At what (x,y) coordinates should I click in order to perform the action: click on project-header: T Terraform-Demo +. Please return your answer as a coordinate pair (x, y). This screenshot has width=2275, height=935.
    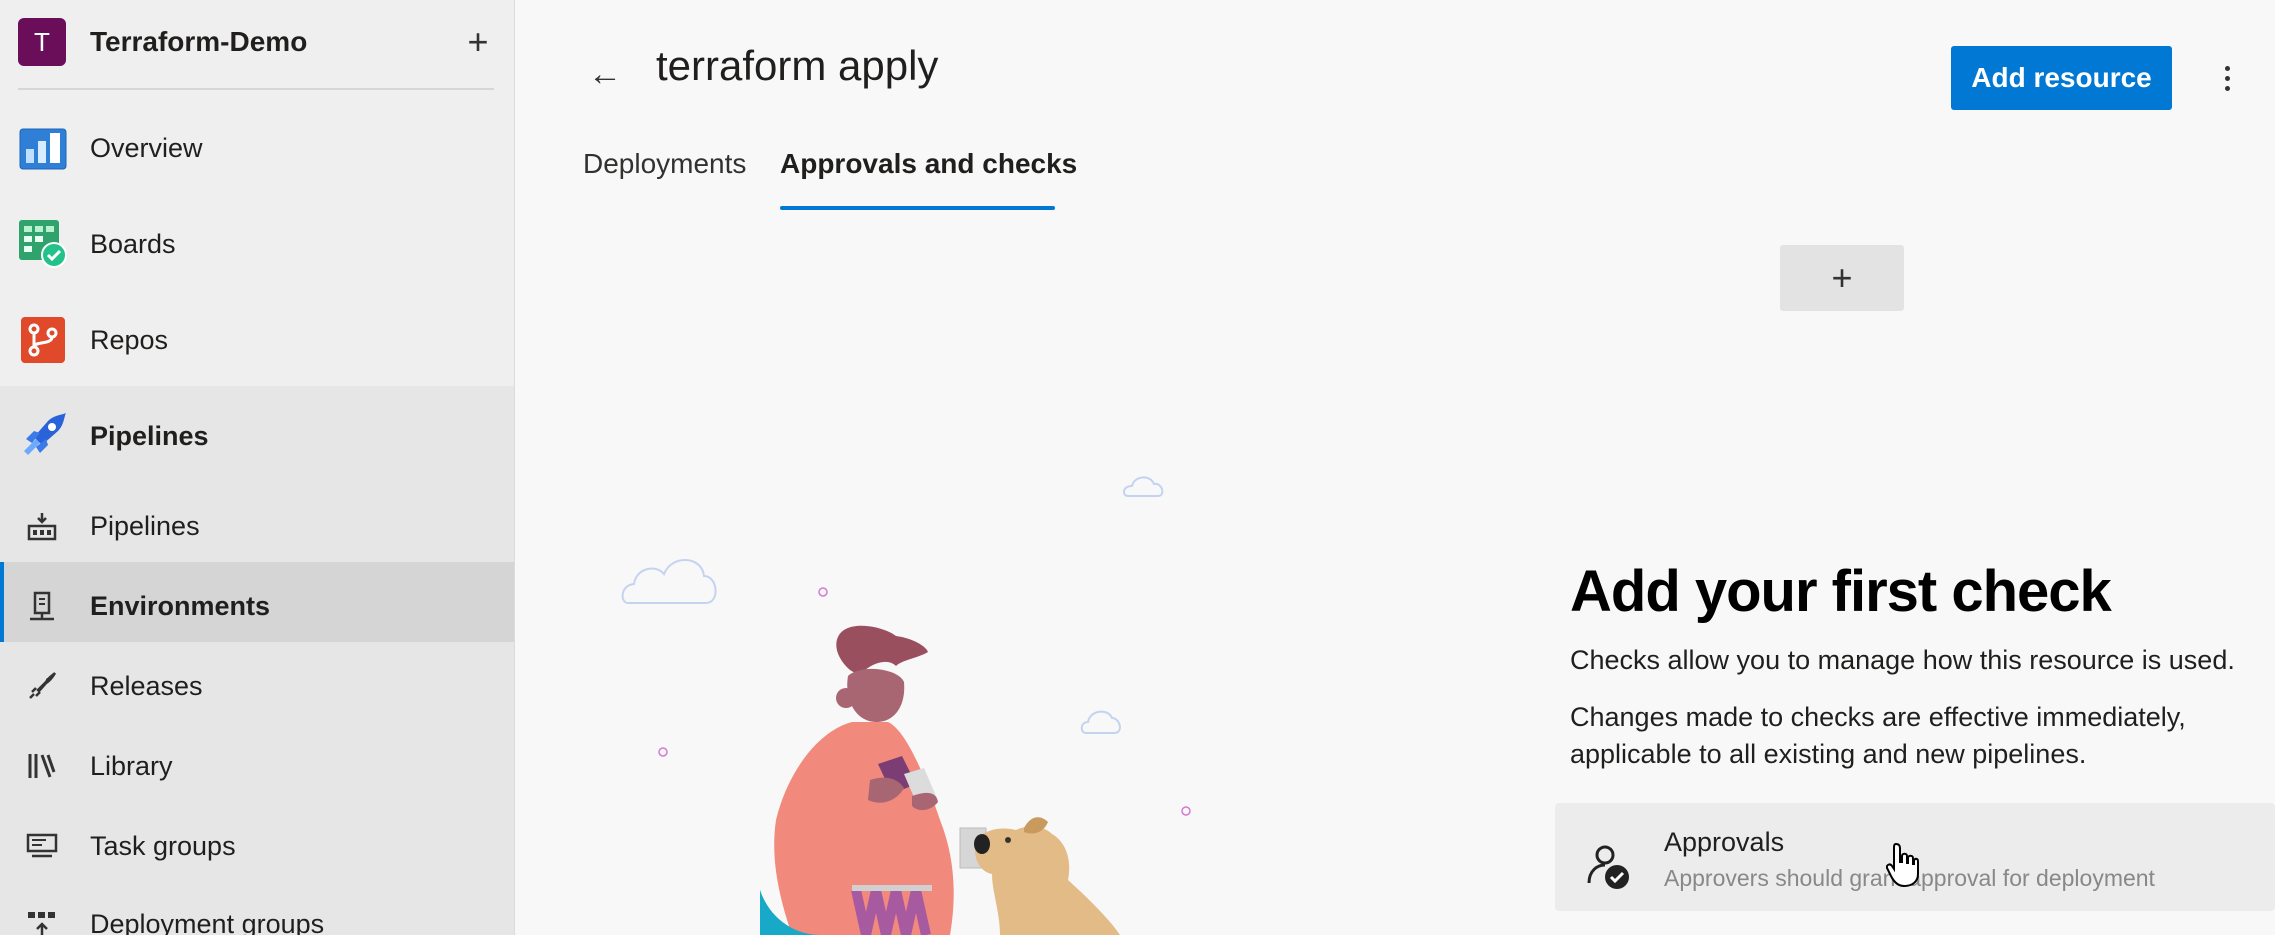
    Looking at the image, I should click on (258, 42).